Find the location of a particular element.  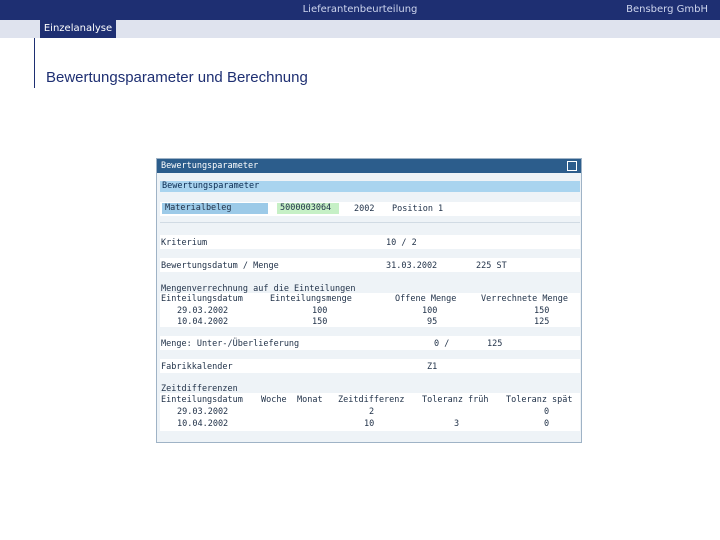

table-cell: 10 is located at coordinates (369, 424).